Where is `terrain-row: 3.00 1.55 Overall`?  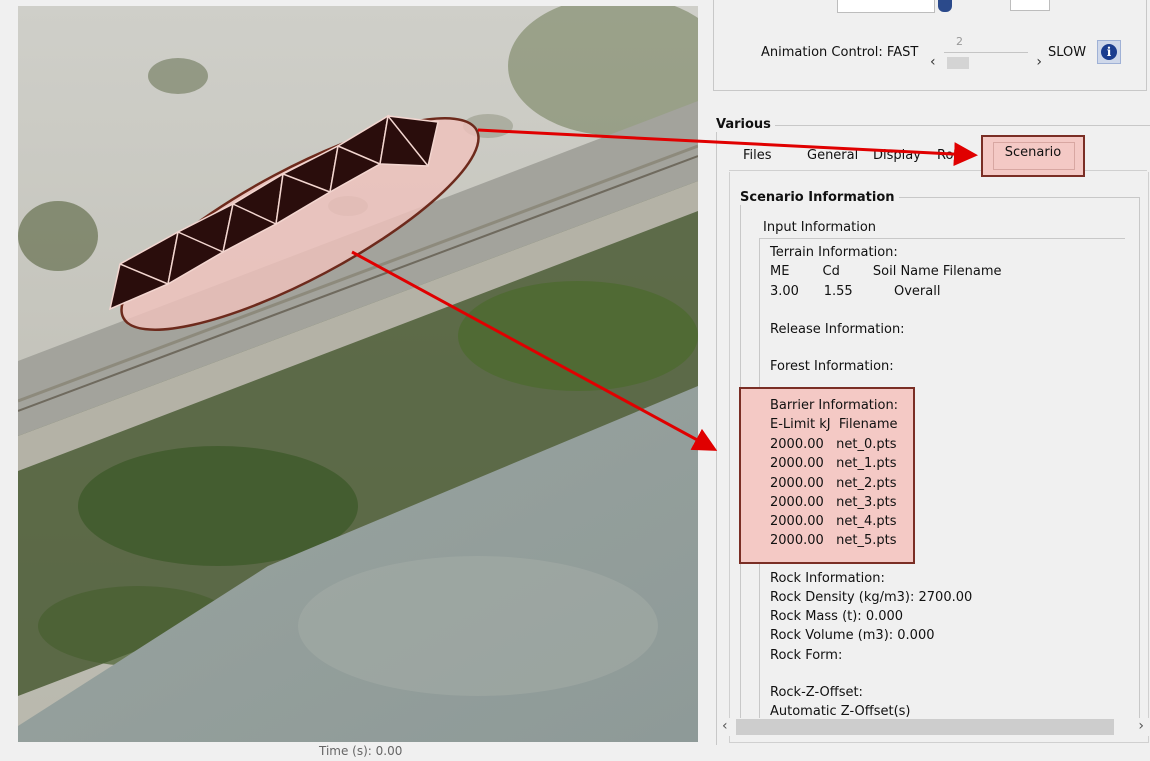
terrain-row: 3.00 1.55 Overall is located at coordinates (855, 291).